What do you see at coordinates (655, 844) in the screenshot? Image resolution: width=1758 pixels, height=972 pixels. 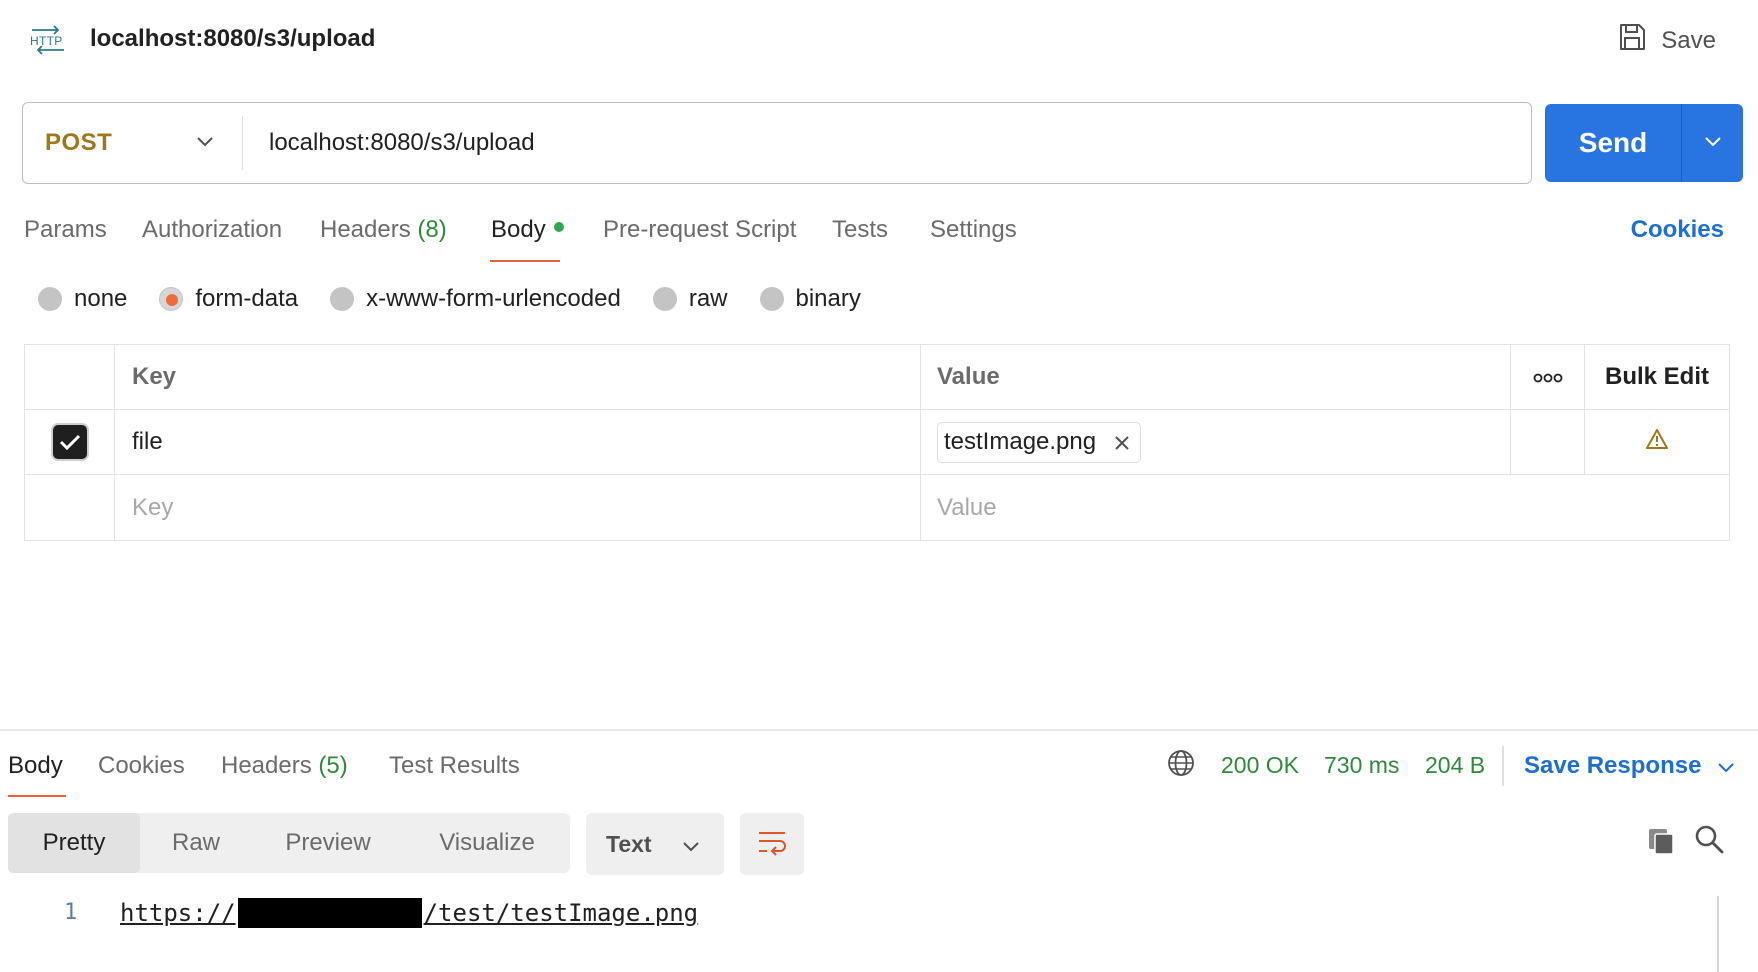 I see `format-select: Text` at bounding box center [655, 844].